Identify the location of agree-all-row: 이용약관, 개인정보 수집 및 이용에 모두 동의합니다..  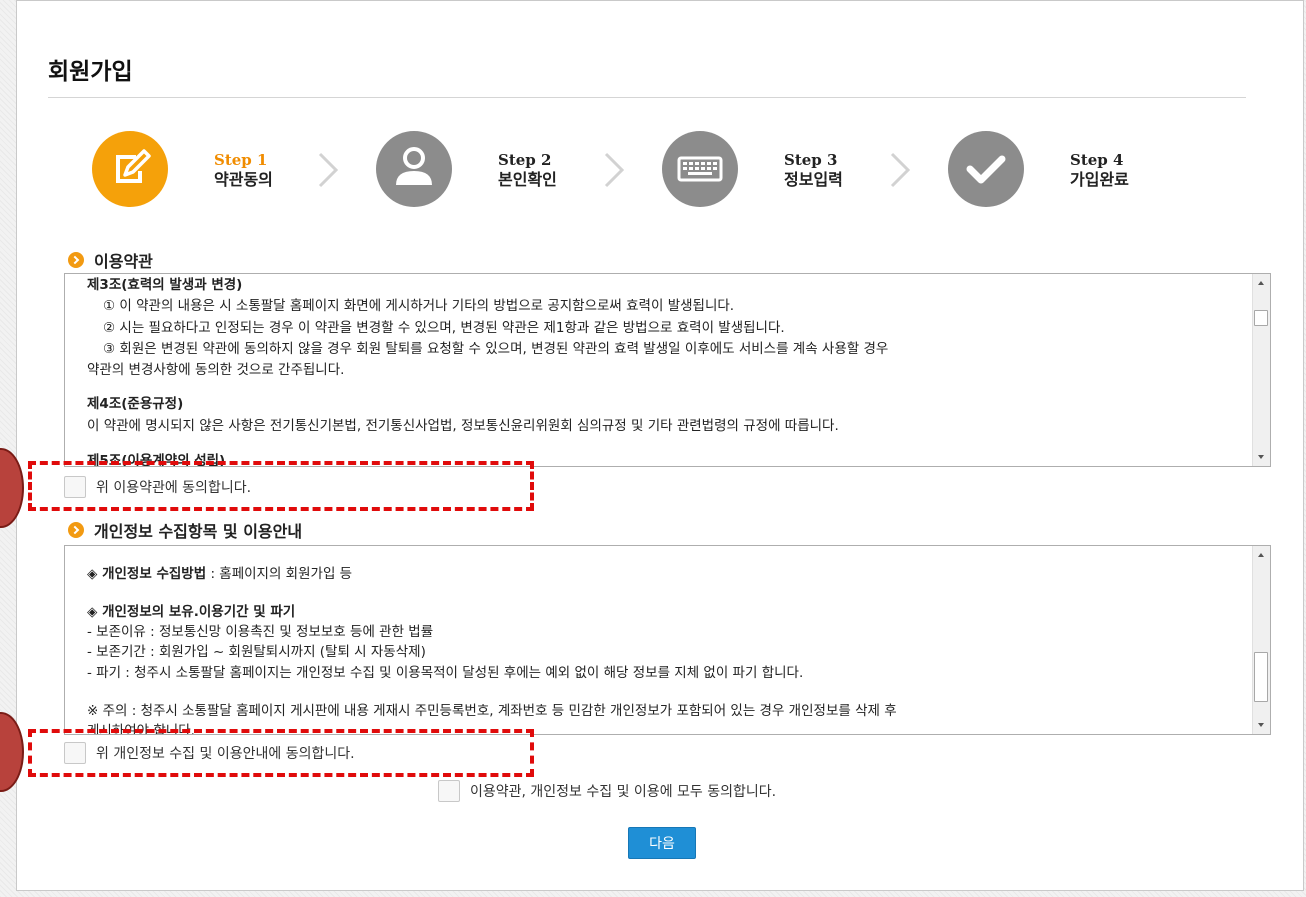
(607, 791).